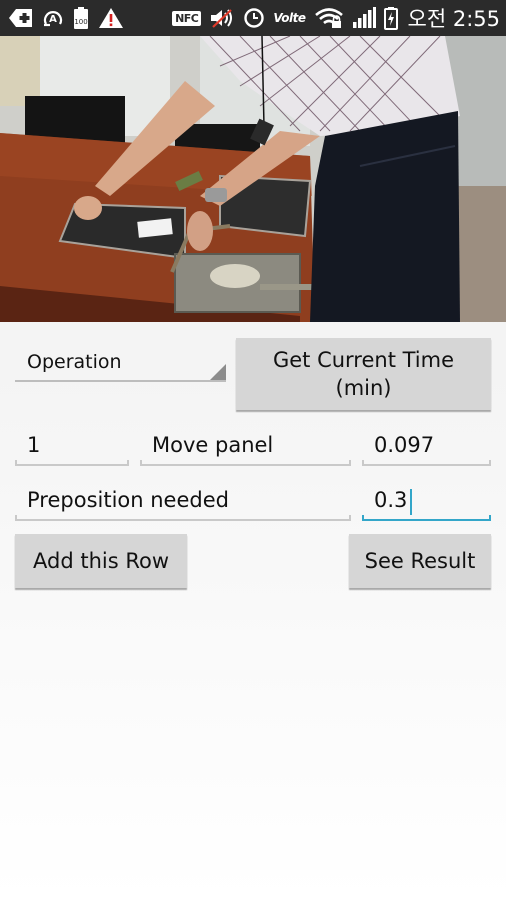 Image resolution: width=506 pixels, height=900 pixels. Describe the element at coordinates (363, 388) in the screenshot. I see `get-current-time-label-line2: (min)` at that location.